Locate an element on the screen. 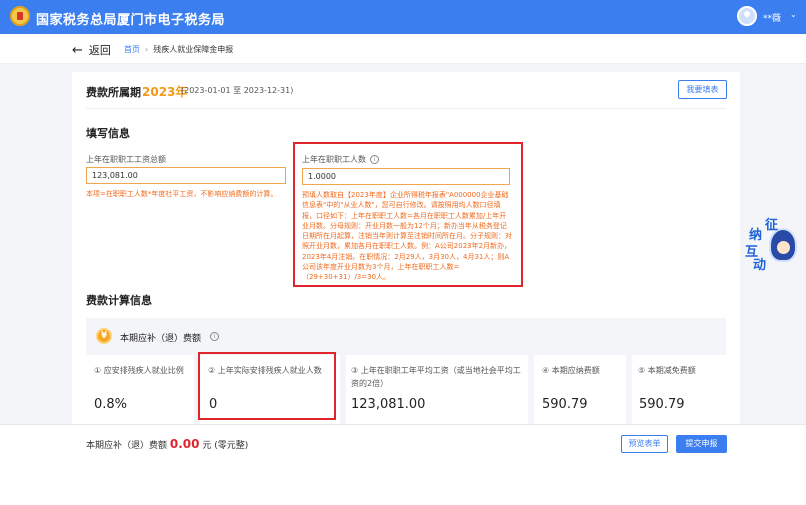  period-label: 费款所属期 is located at coordinates (113, 92).